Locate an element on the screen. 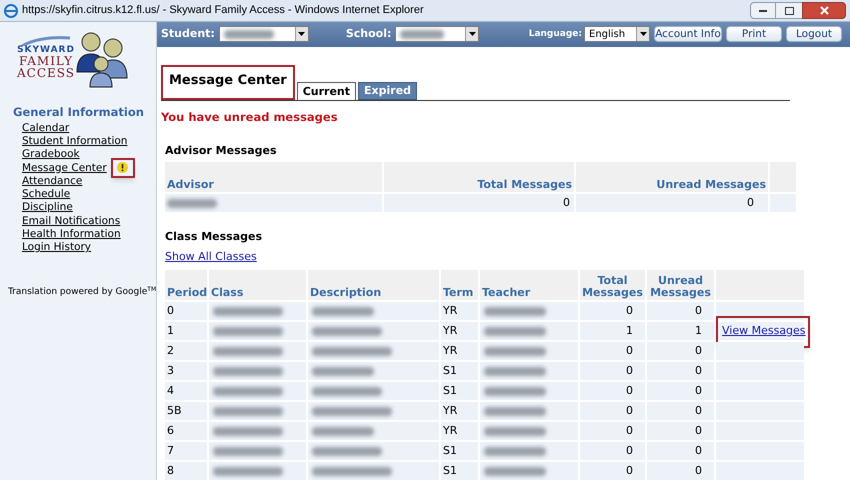 This screenshot has width=850, height=480. dropdown: English is located at coordinates (617, 34).